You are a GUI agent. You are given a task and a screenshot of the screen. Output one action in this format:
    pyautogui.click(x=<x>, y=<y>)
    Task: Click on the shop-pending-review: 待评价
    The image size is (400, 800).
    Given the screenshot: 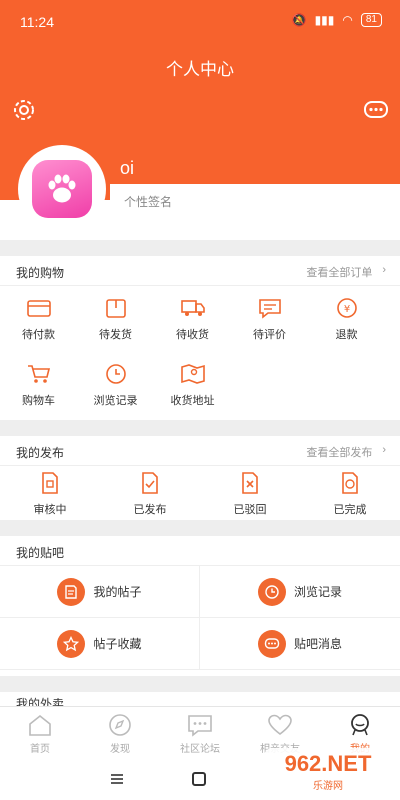 What is the action you would take?
    pyautogui.click(x=269, y=319)
    